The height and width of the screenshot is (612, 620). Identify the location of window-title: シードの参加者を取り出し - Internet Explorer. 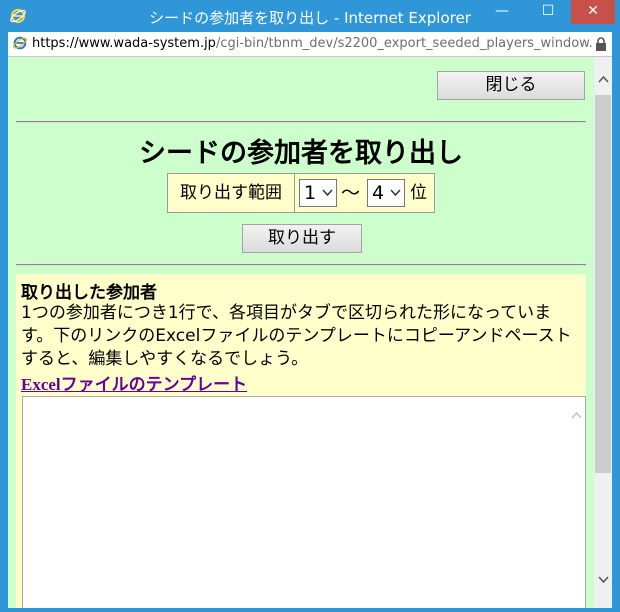
(310, 18).